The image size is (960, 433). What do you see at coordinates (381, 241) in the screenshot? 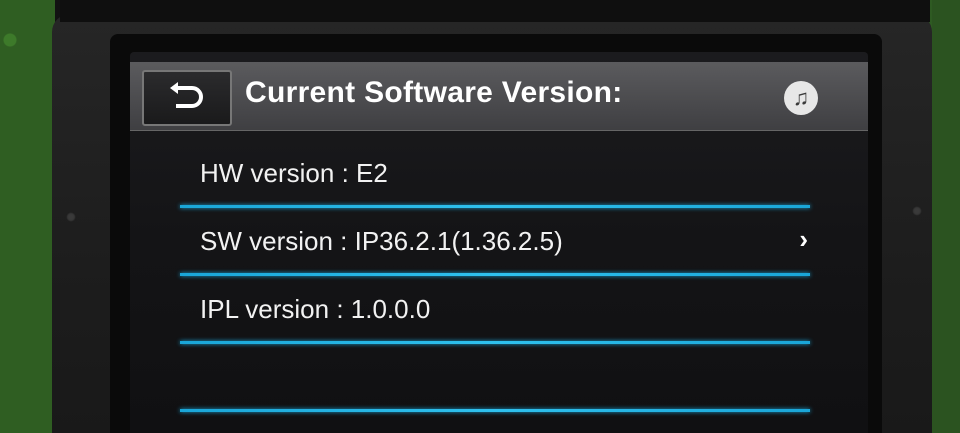
I see `sw-version-label: SW version : IP36.2.1(1.36.2.5)` at bounding box center [381, 241].